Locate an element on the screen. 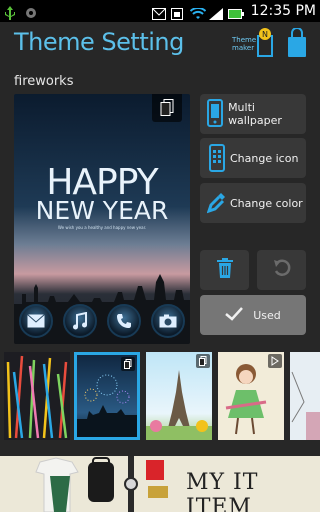 The height and width of the screenshot is (512, 320). change-icon-label: Change icon is located at coordinates (264, 158).